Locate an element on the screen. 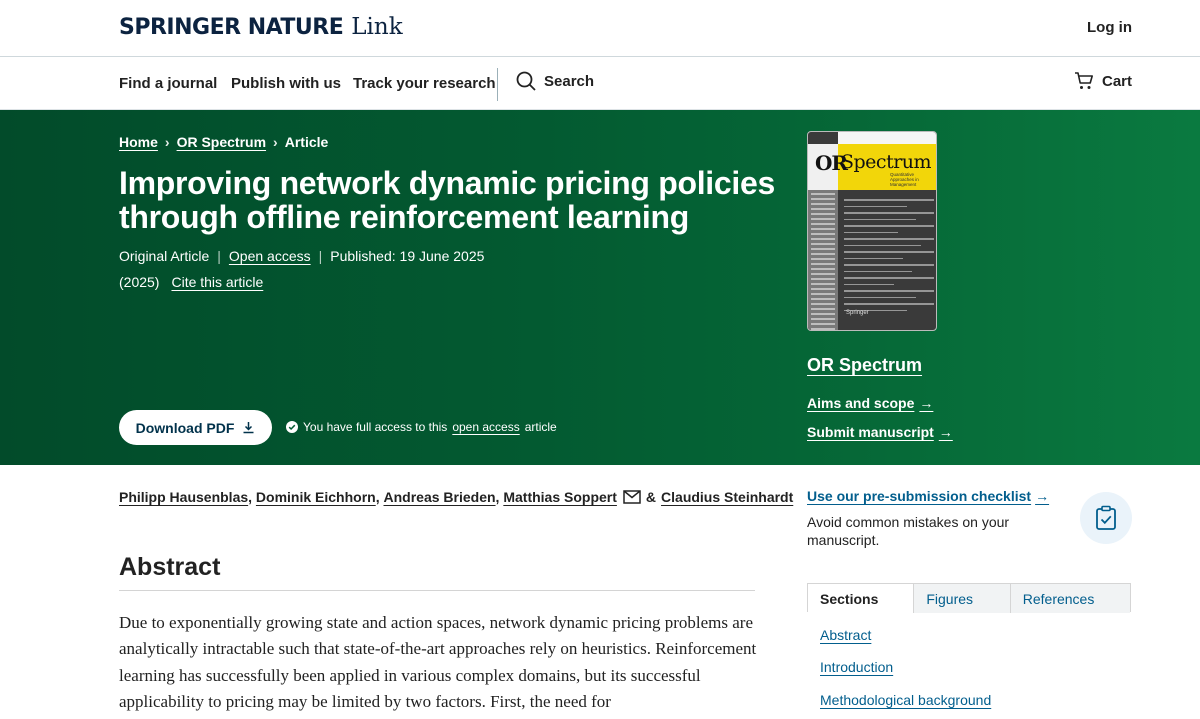 The width and height of the screenshot is (1200, 719). breadcrumb-journal: OR Spectrum is located at coordinates (221, 142).